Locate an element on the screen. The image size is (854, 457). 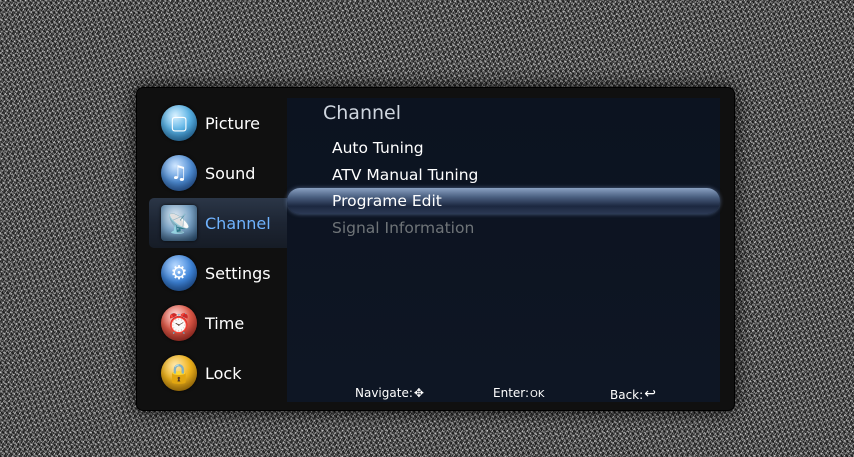
sidebar-item-label: Sound is located at coordinates (230, 173).